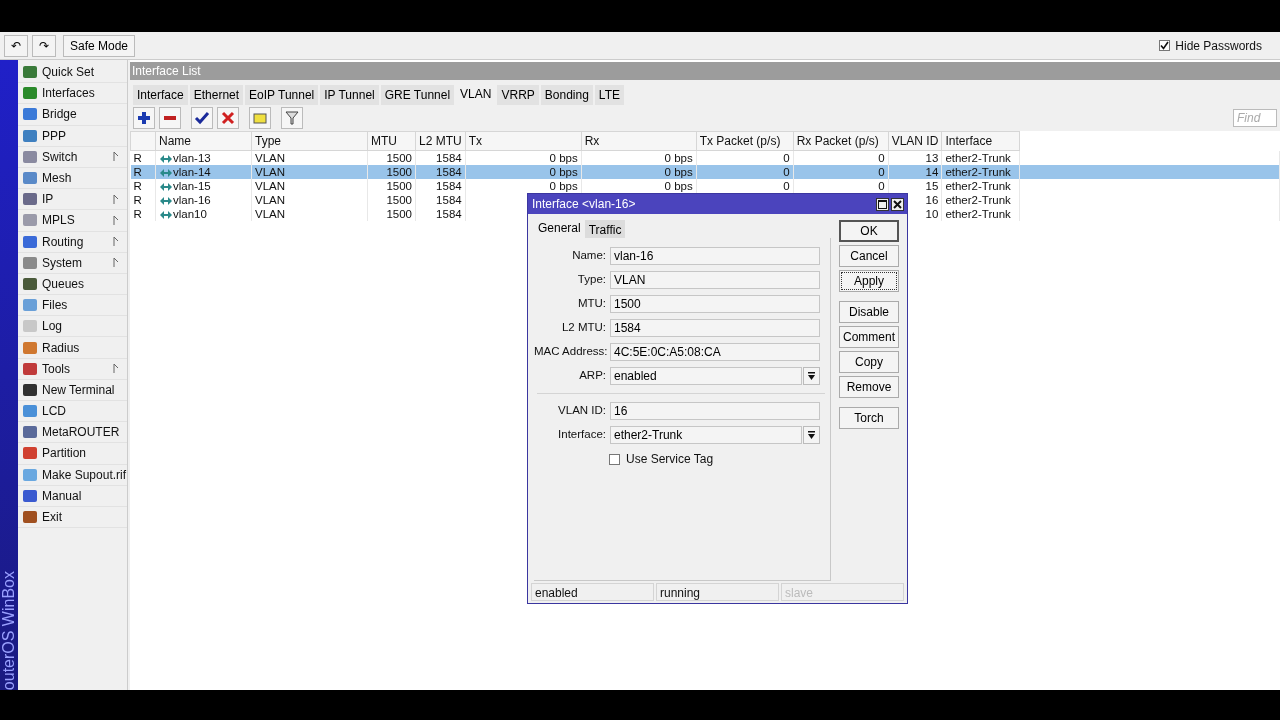 Image resolution: width=1280 pixels, height=720 pixels. What do you see at coordinates (144, 118) in the screenshot?
I see `add-button` at bounding box center [144, 118].